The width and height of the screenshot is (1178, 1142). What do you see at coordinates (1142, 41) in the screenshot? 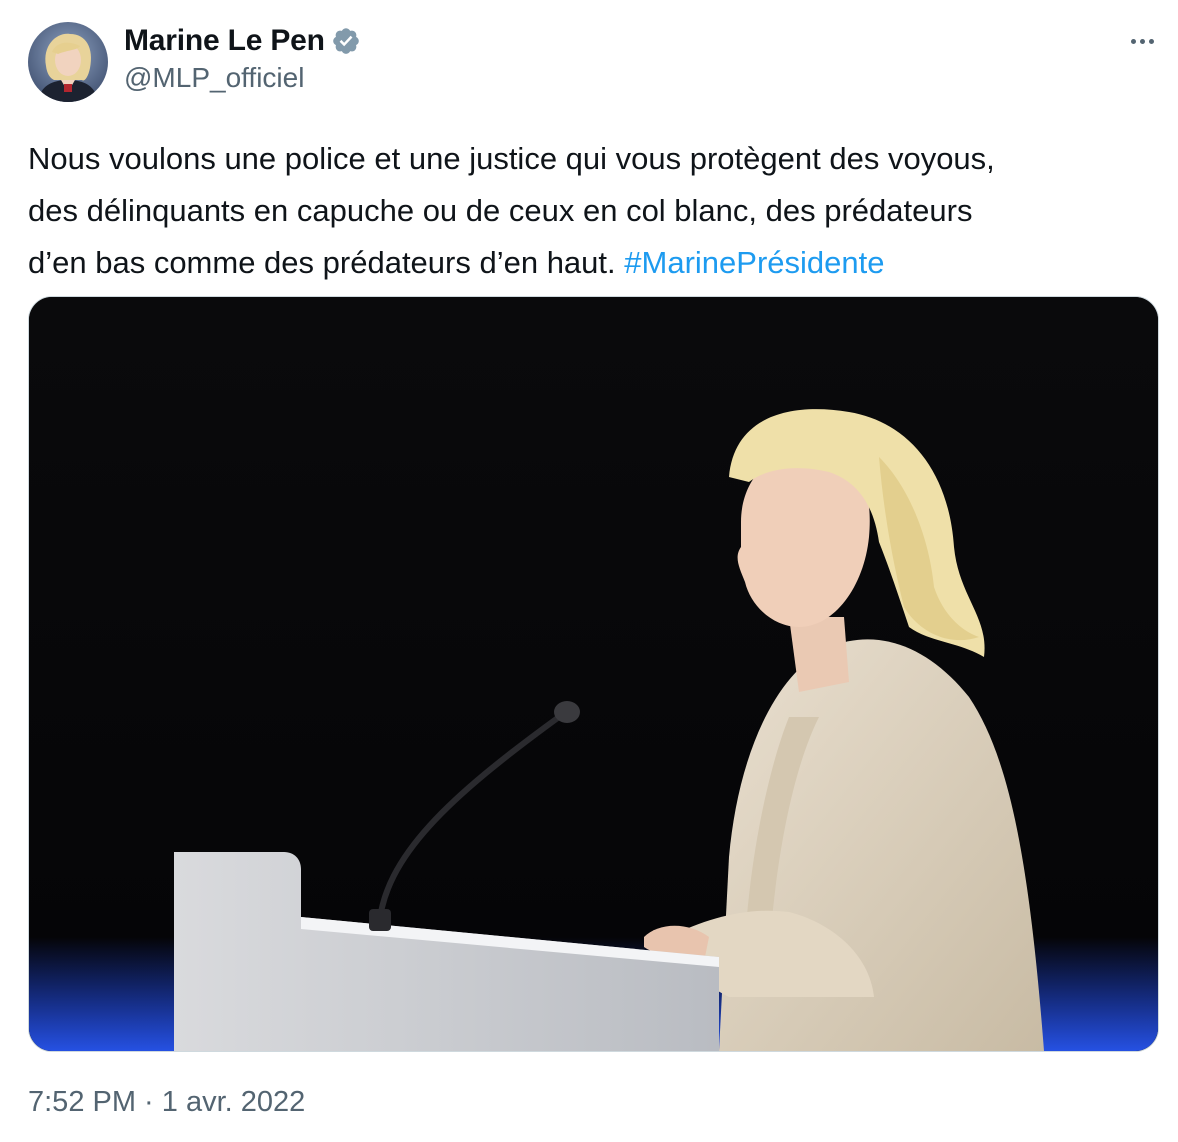
I see `more-options-icon` at bounding box center [1142, 41].